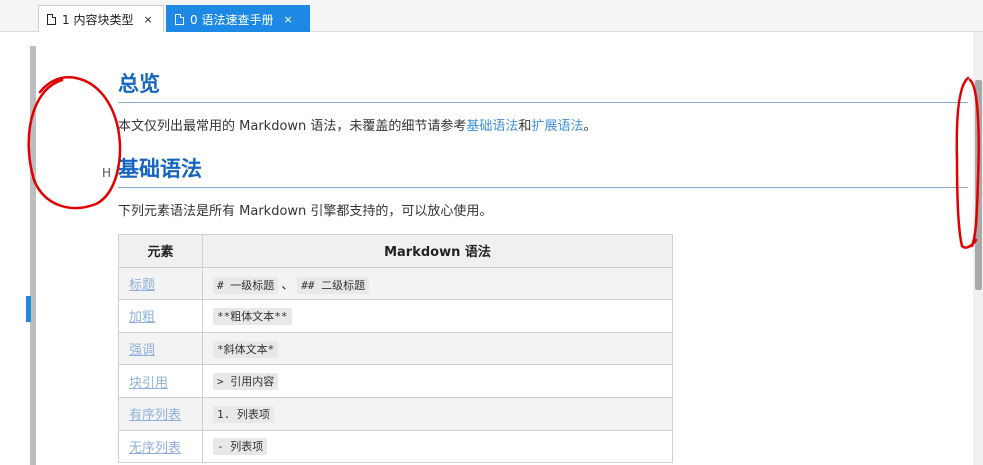 The width and height of the screenshot is (983, 465). What do you see at coordinates (232, 19) in the screenshot?
I see `tab-label: 0 语法速查手册` at bounding box center [232, 19].